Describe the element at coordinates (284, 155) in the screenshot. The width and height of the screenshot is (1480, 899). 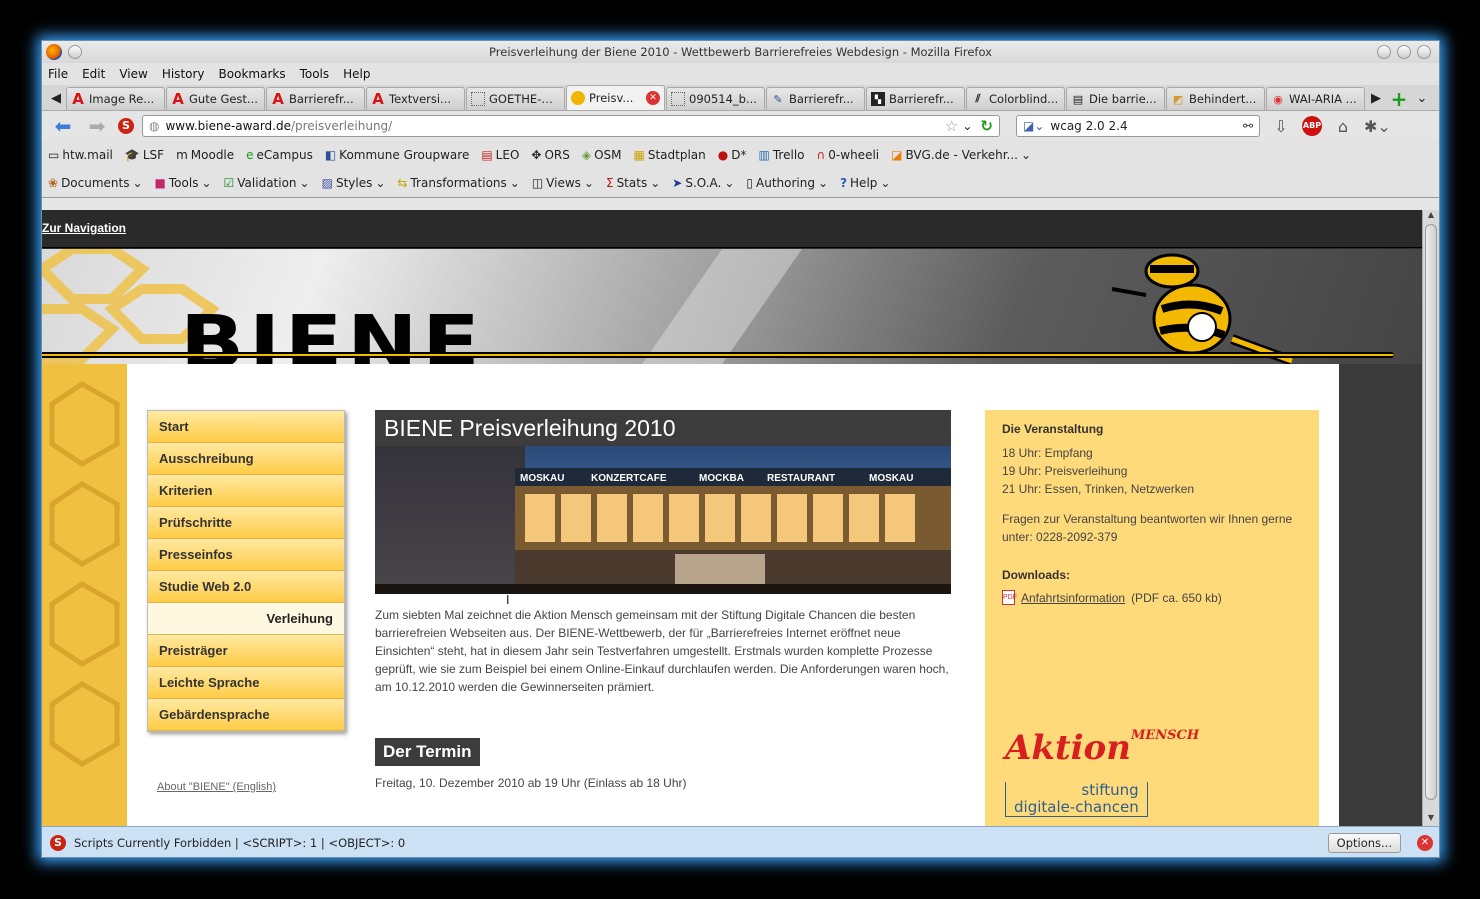
I see `bookmark-label: eCampus` at that location.